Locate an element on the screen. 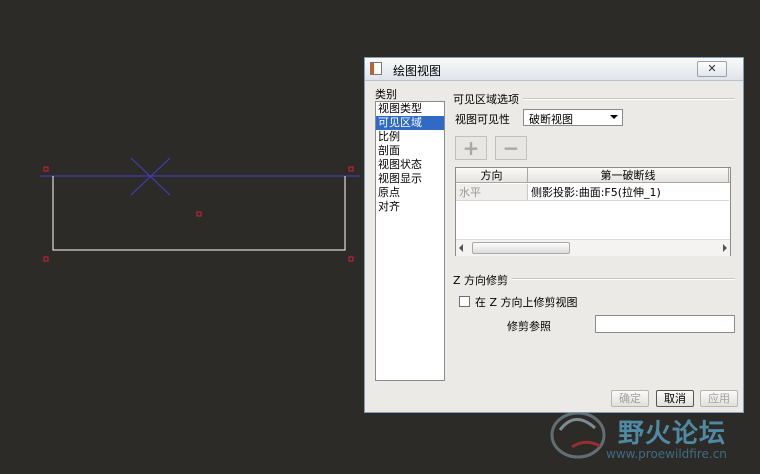  dialog-title: 绘图视图 is located at coordinates (417, 71).